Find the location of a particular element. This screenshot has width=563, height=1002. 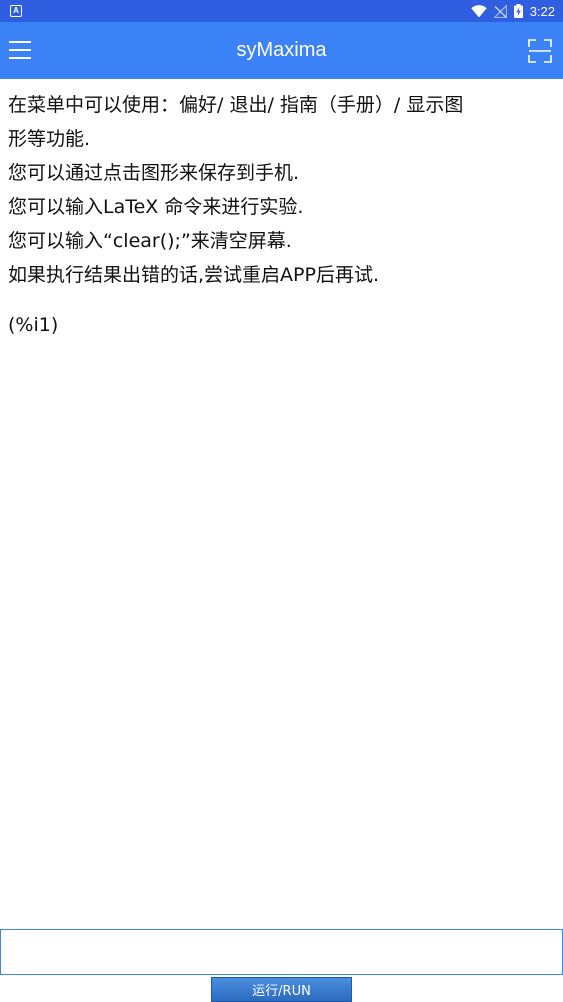

run-button: 运行/RUN is located at coordinates (281, 989).